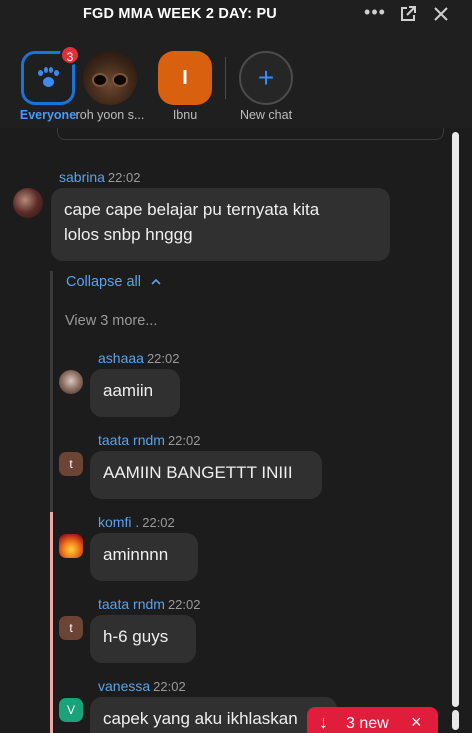 The image size is (472, 733). I want to click on chevron-up-icon, so click(156, 281).